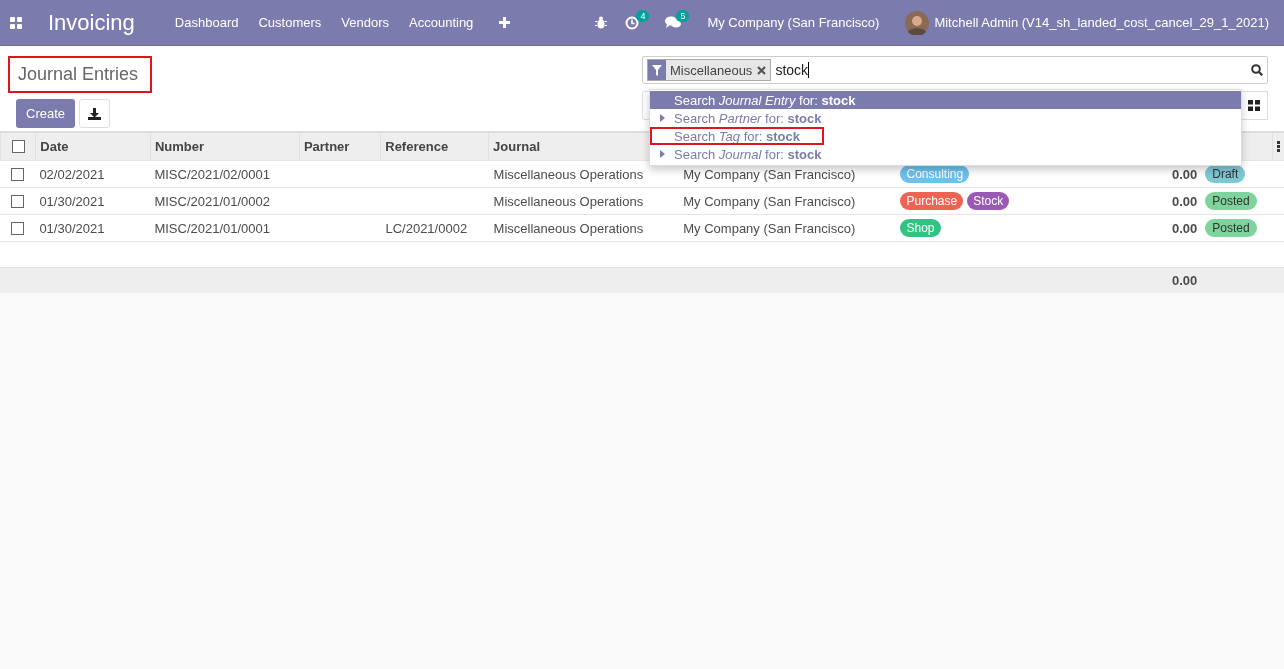 The image size is (1284, 669). What do you see at coordinates (80, 74) in the screenshot?
I see `page-title: Journal Entries` at bounding box center [80, 74].